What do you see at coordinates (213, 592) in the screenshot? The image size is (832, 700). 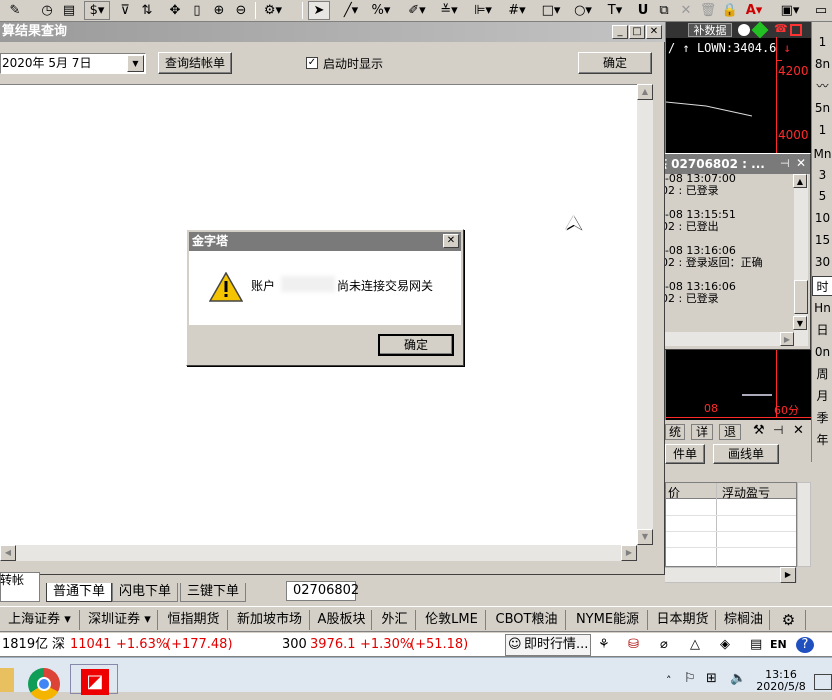 I see `tab-three-key-order: 三键下单` at bounding box center [213, 592].